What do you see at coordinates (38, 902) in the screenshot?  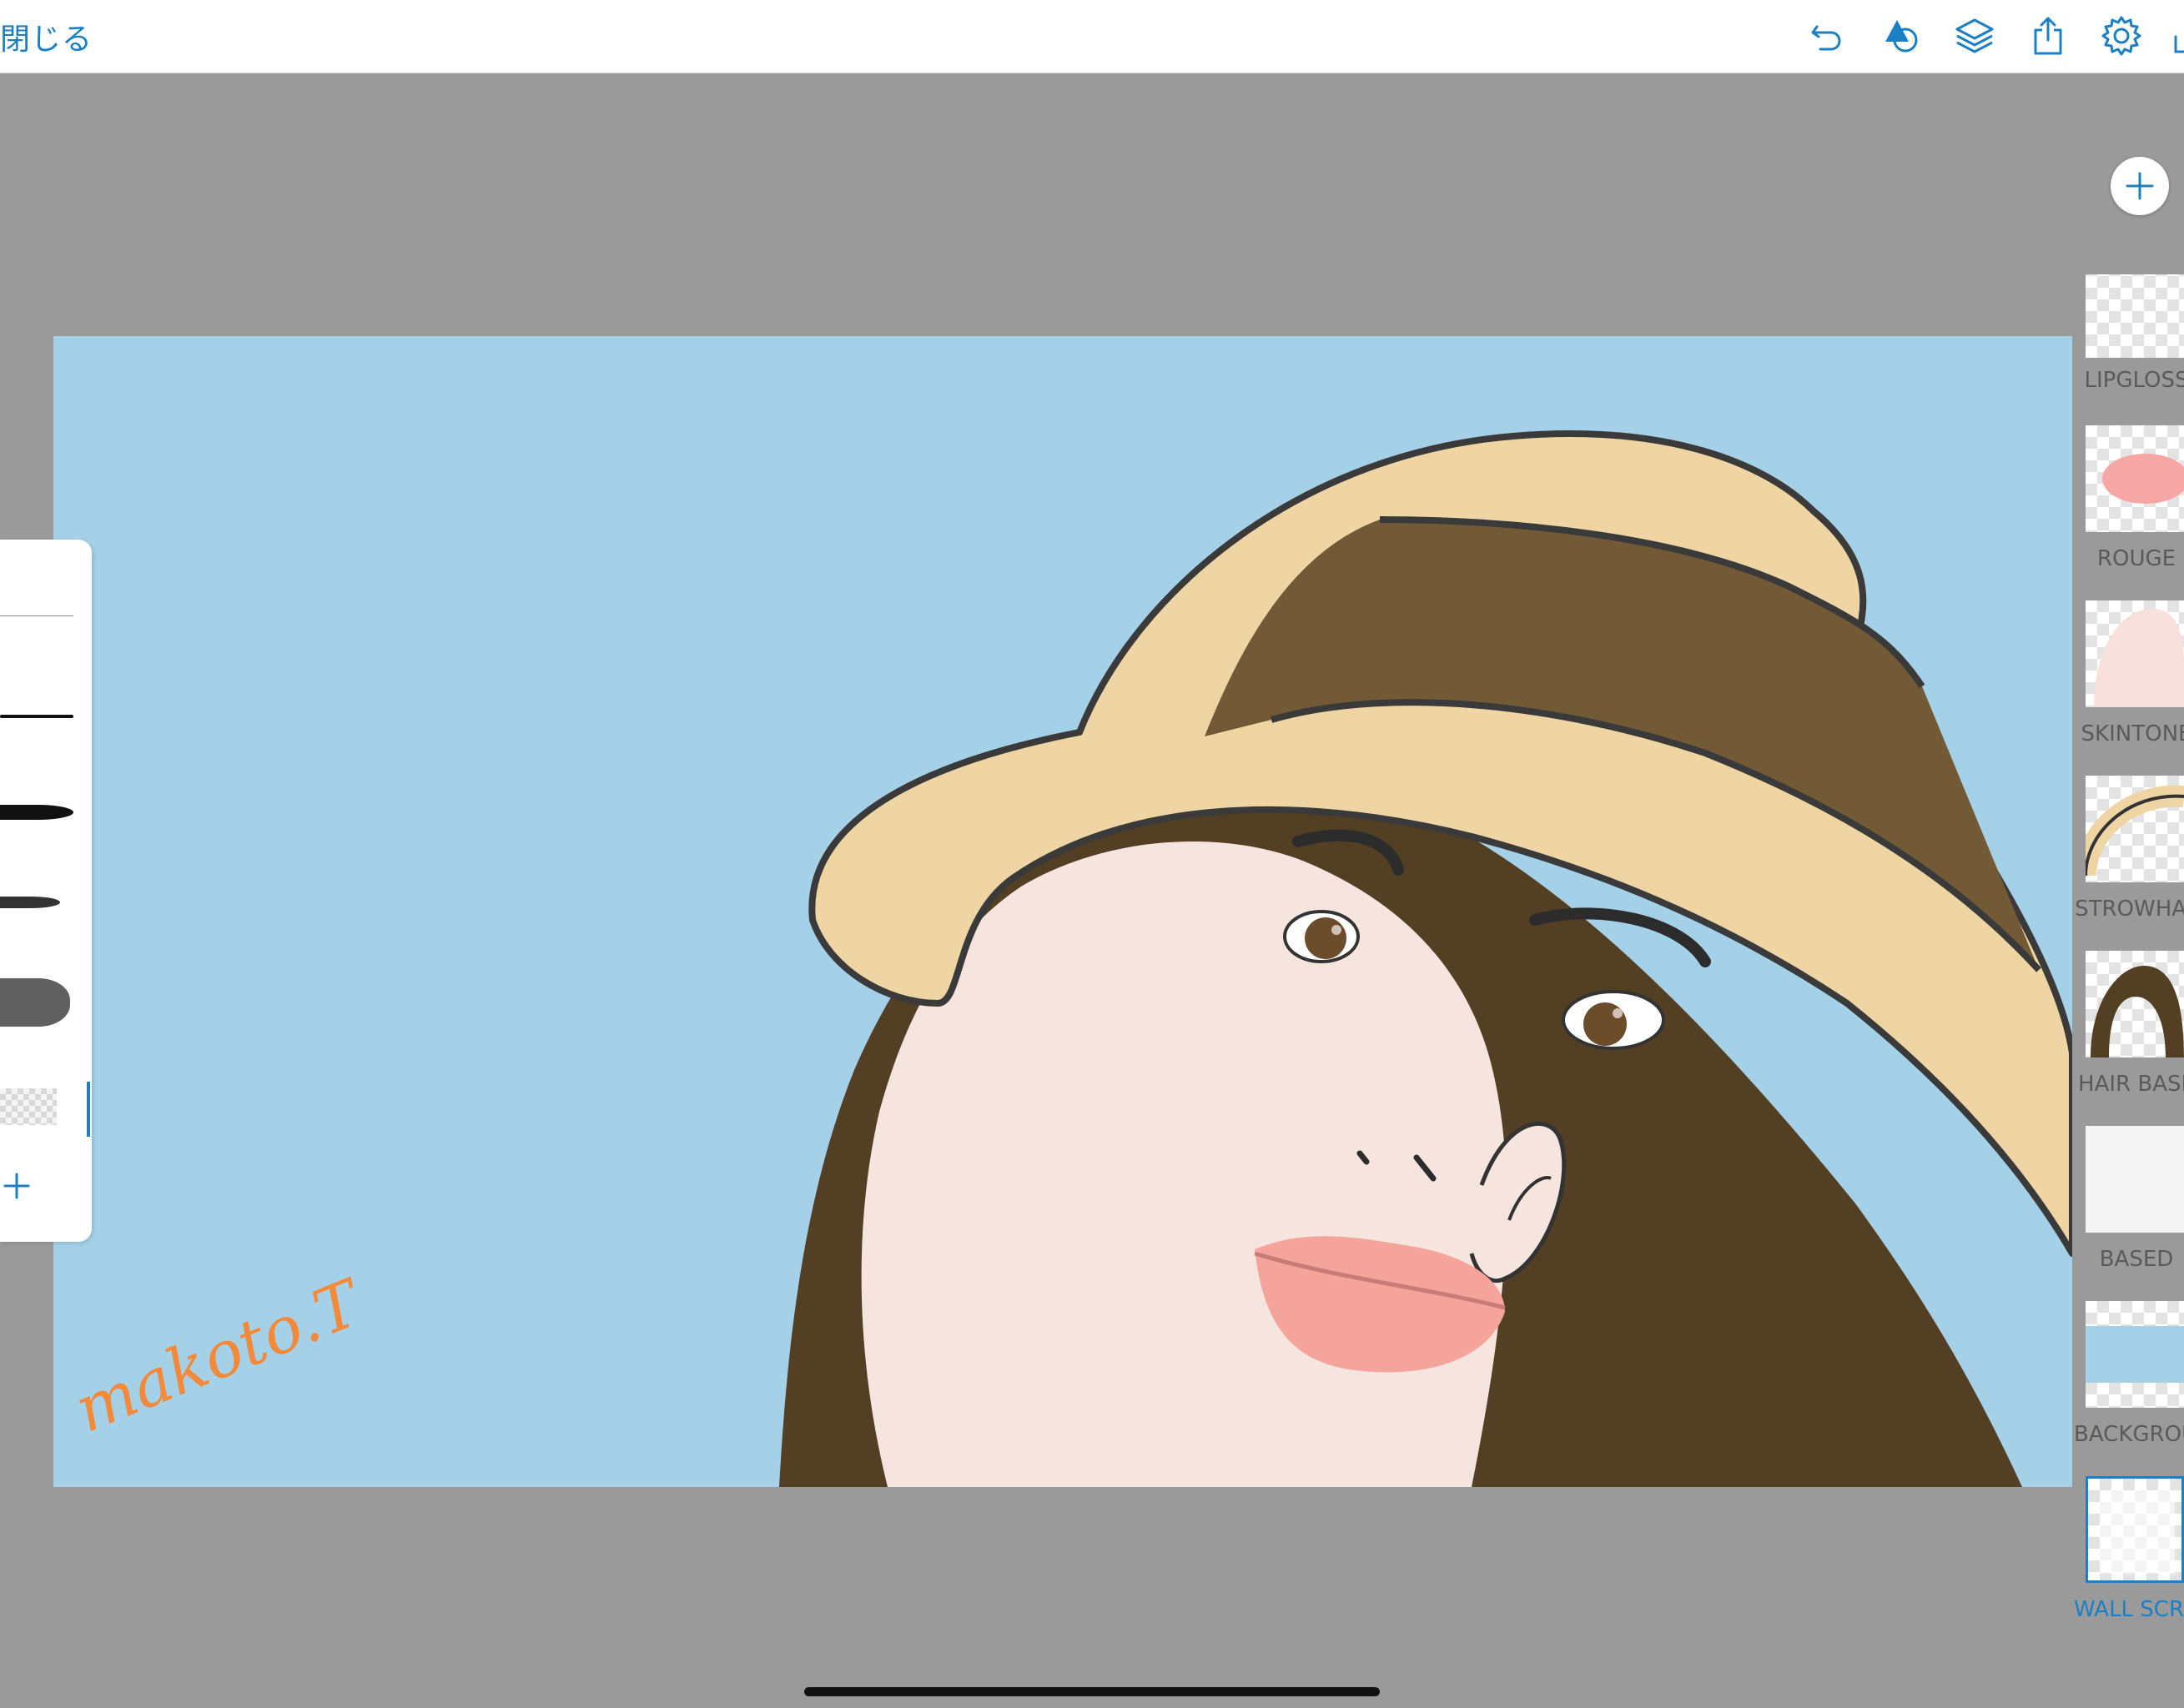 I see `brush-dry-brush` at bounding box center [38, 902].